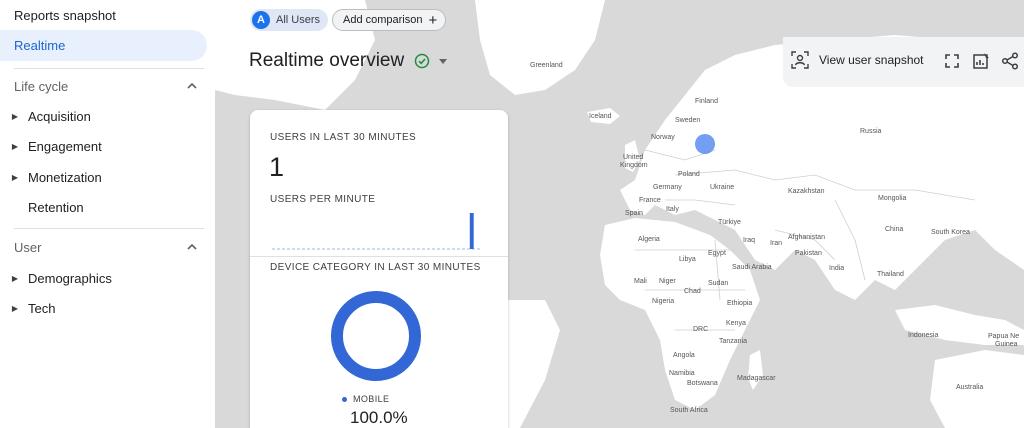 The width and height of the screenshot is (1024, 428). Describe the element at coordinates (633, 157) in the screenshot. I see `map-label: United` at that location.